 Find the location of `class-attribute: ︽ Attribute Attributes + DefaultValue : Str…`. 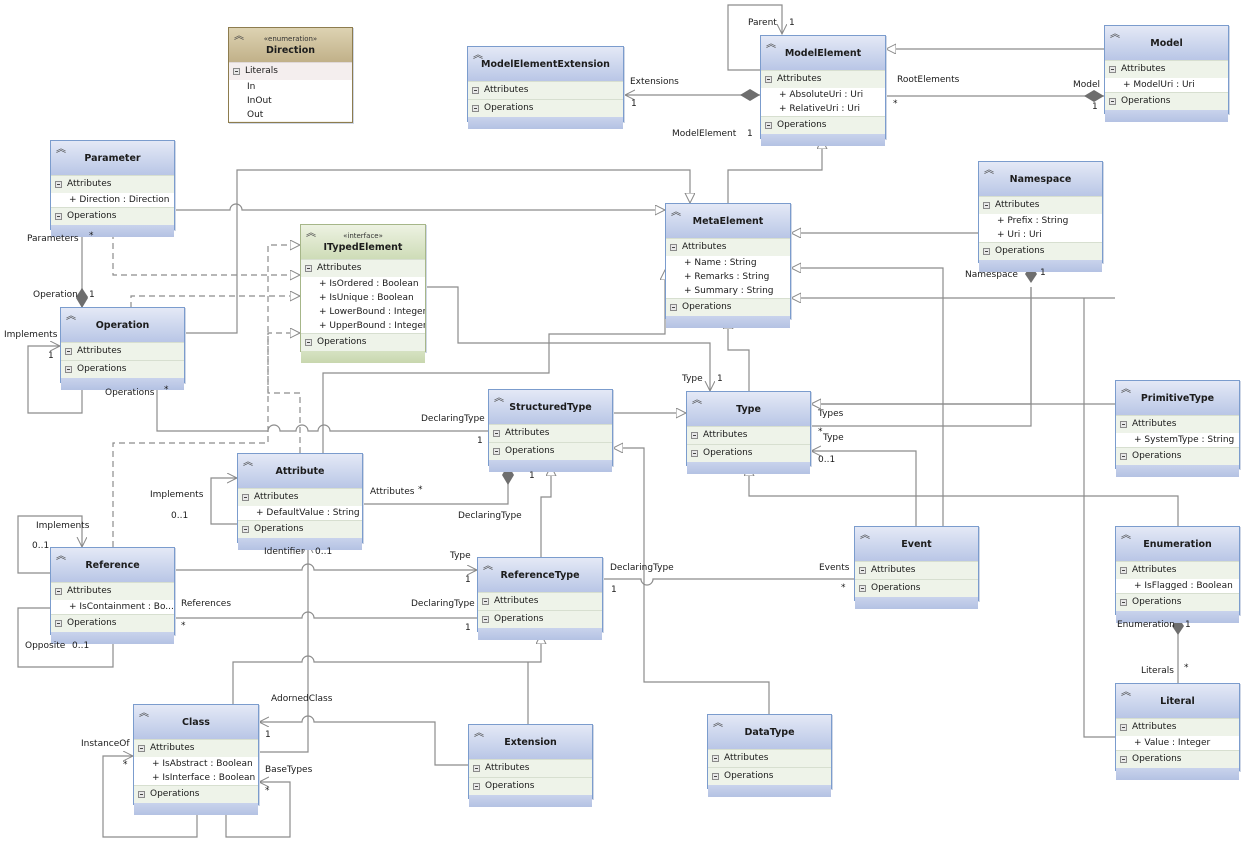

class-attribute: ︽ Attribute Attributes + DefaultValue : Str… is located at coordinates (300, 501).